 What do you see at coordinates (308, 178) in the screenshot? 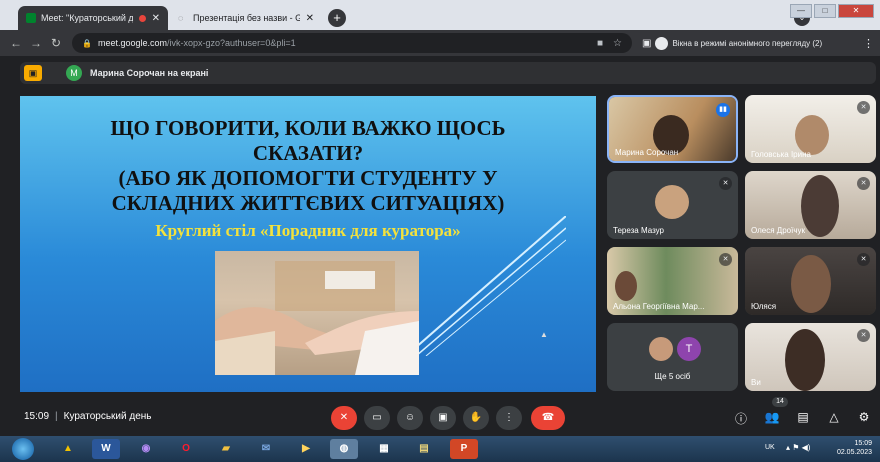
I see `slide-title-line: (АБО ЯК ДОПОМОГТИ СТУДЕНТУ У` at bounding box center [308, 178].